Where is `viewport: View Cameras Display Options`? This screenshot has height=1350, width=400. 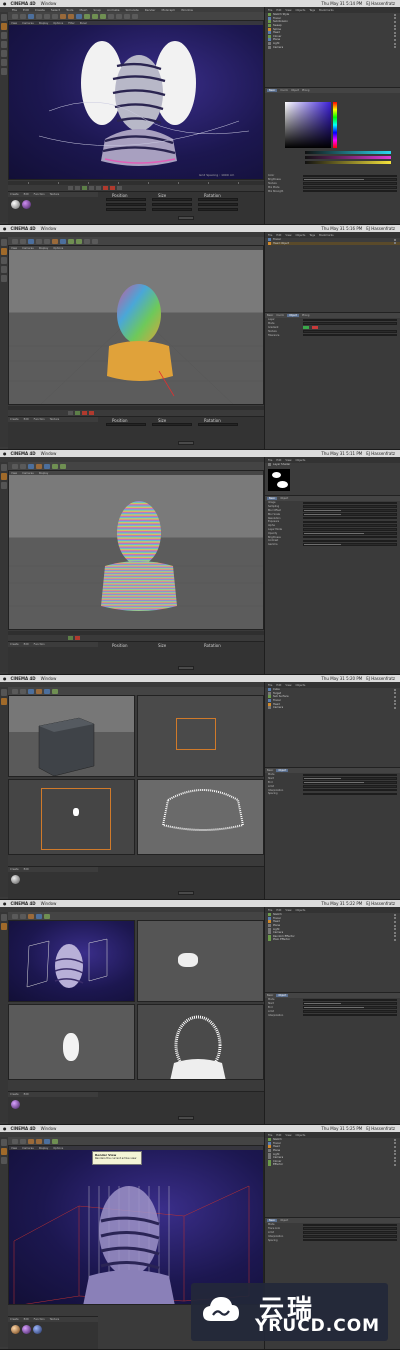
viewport: View Cameras Display Options is located at coordinates (136, 1225).